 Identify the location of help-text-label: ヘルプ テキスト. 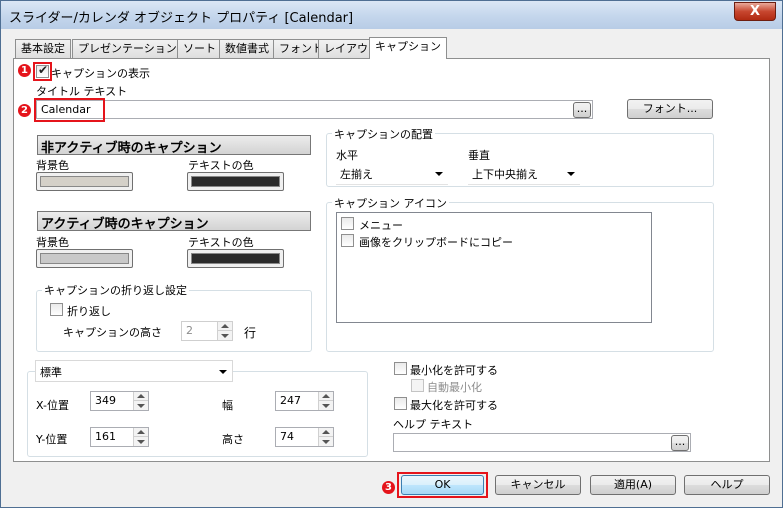
(433, 424).